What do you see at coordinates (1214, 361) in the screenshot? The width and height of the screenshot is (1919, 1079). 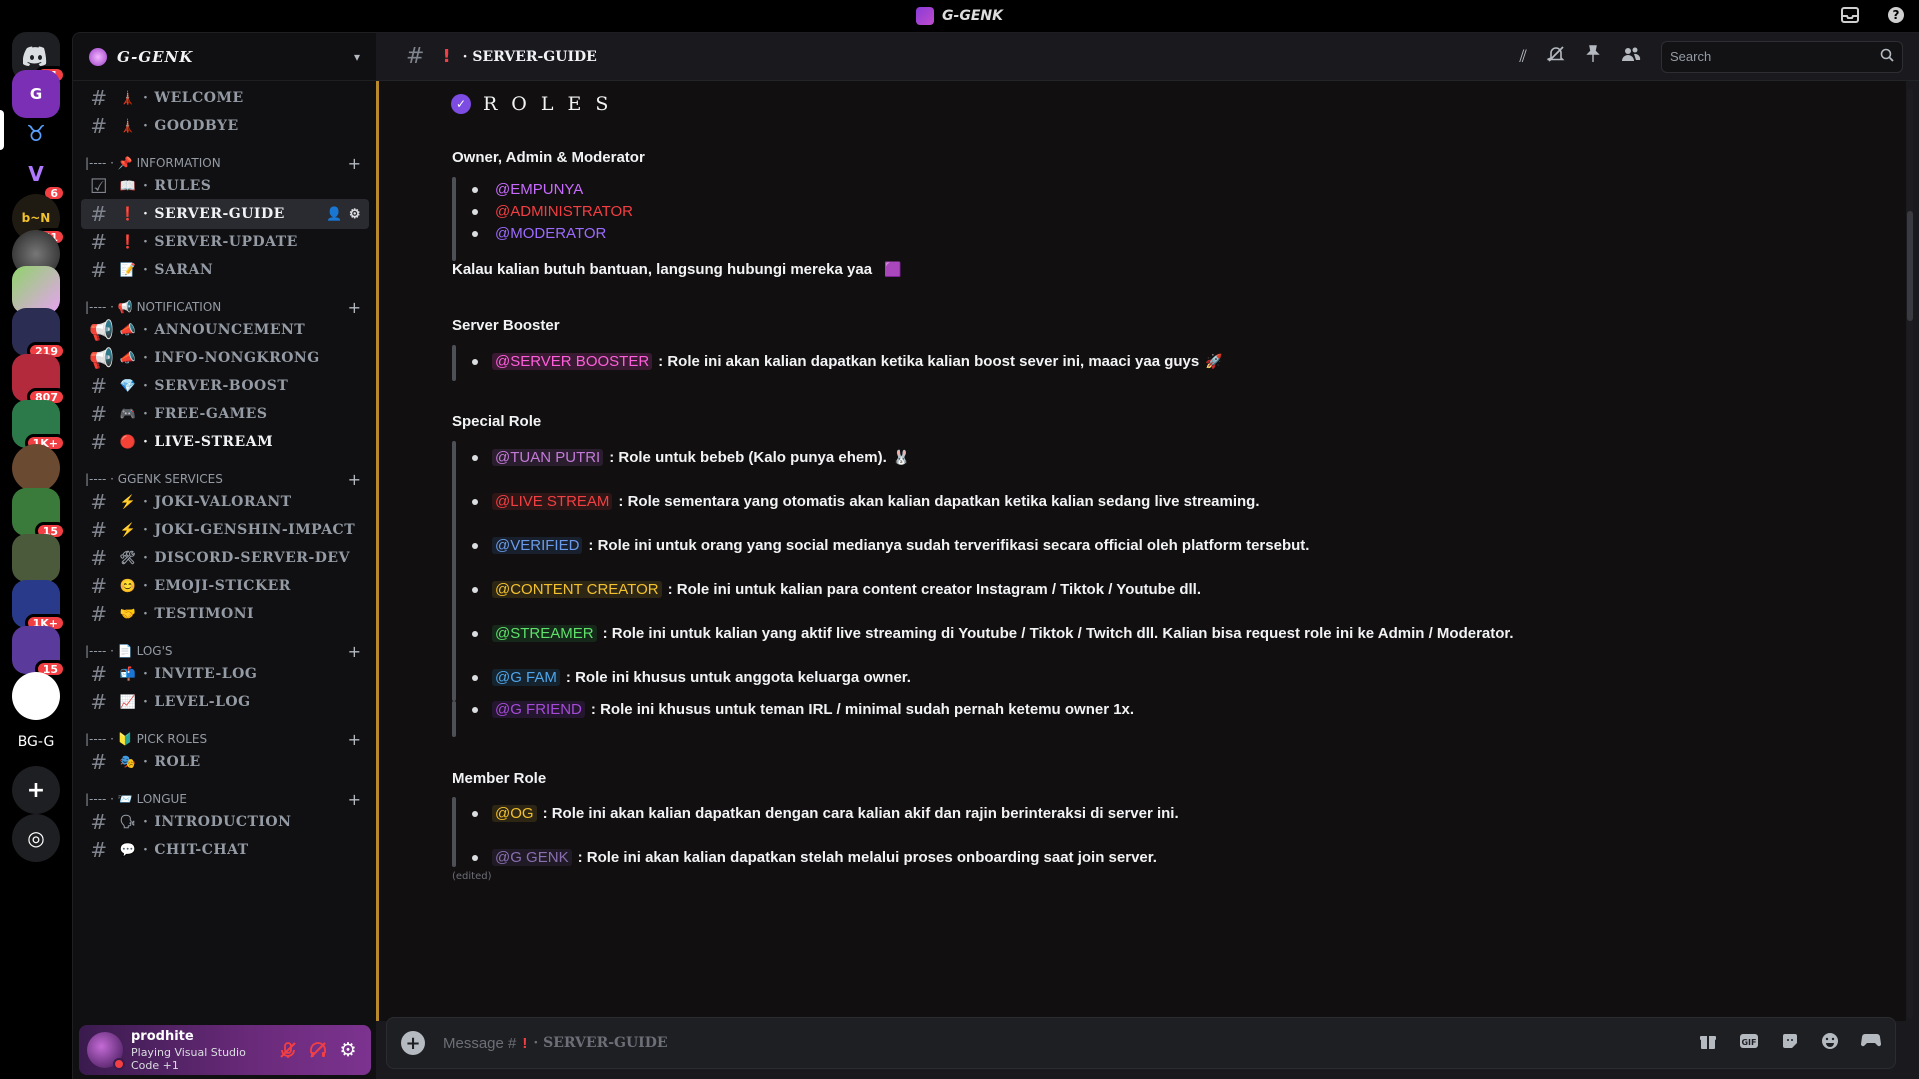 I see `emoji-icon: 🚀` at bounding box center [1214, 361].